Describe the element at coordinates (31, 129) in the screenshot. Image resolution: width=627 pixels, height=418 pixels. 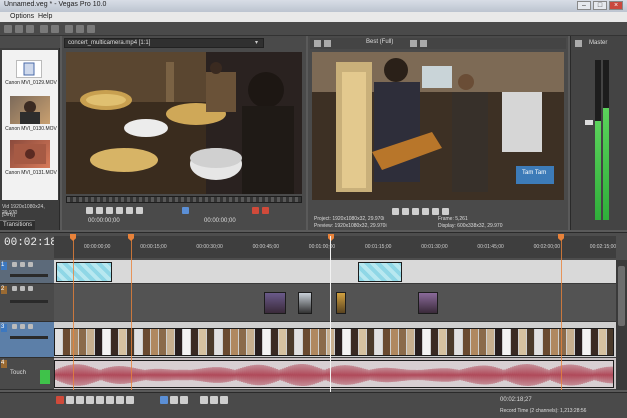
I see `list-item: Canon MVI_0130.MOV` at that location.